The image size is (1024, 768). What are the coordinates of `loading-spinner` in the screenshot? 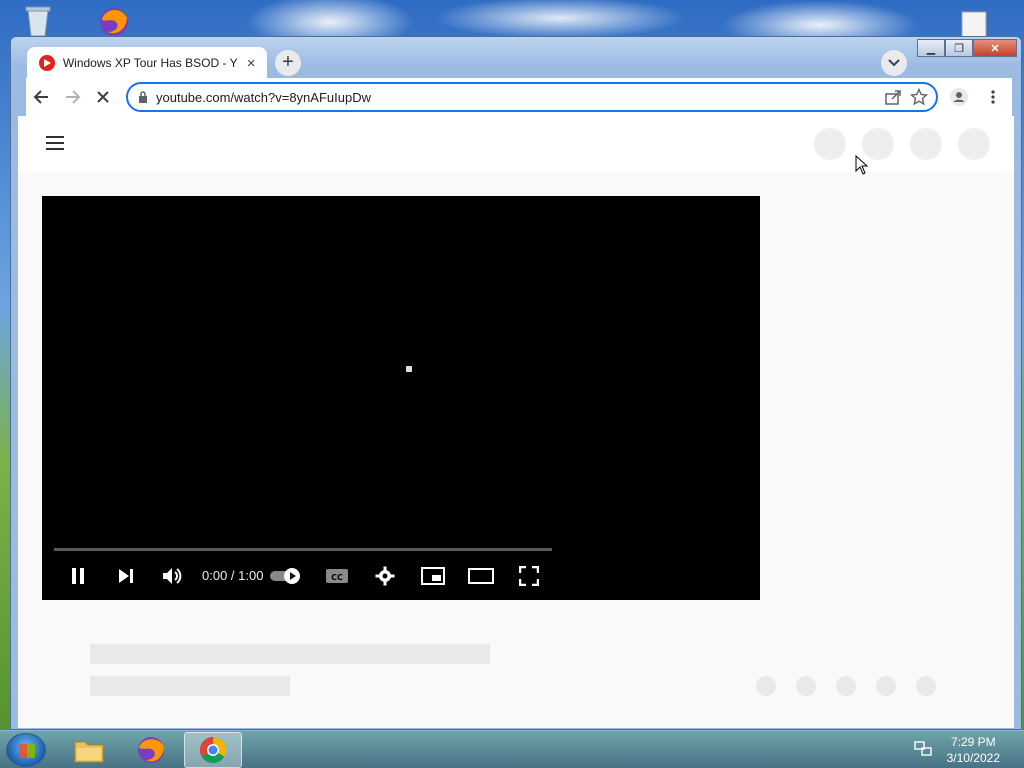 It's located at (409, 369).